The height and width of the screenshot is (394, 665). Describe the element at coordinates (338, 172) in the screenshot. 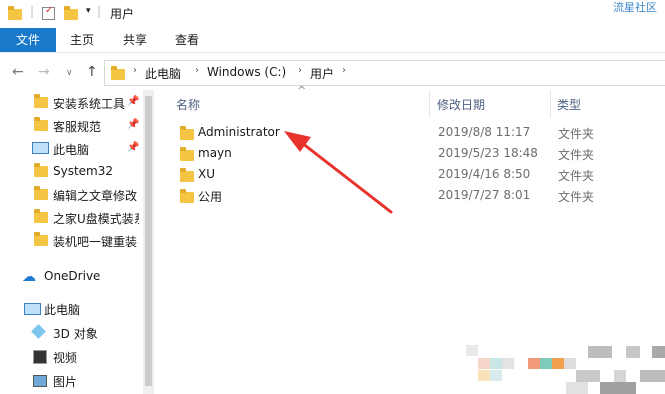

I see `annotation-arrow` at that location.